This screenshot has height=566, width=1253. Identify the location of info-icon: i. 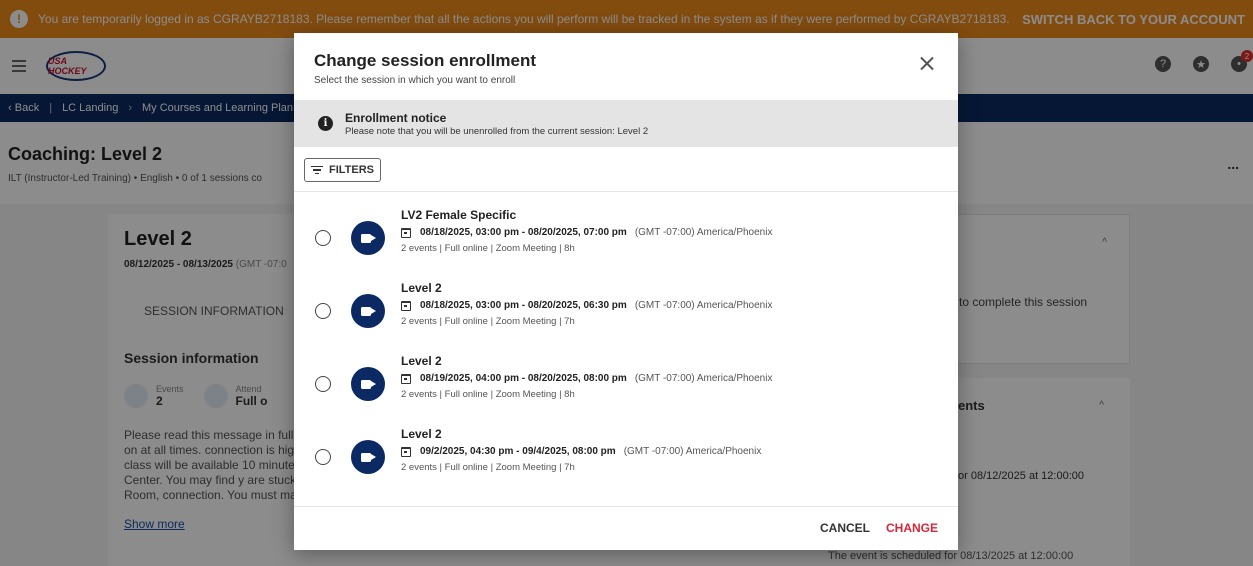
(325, 123).